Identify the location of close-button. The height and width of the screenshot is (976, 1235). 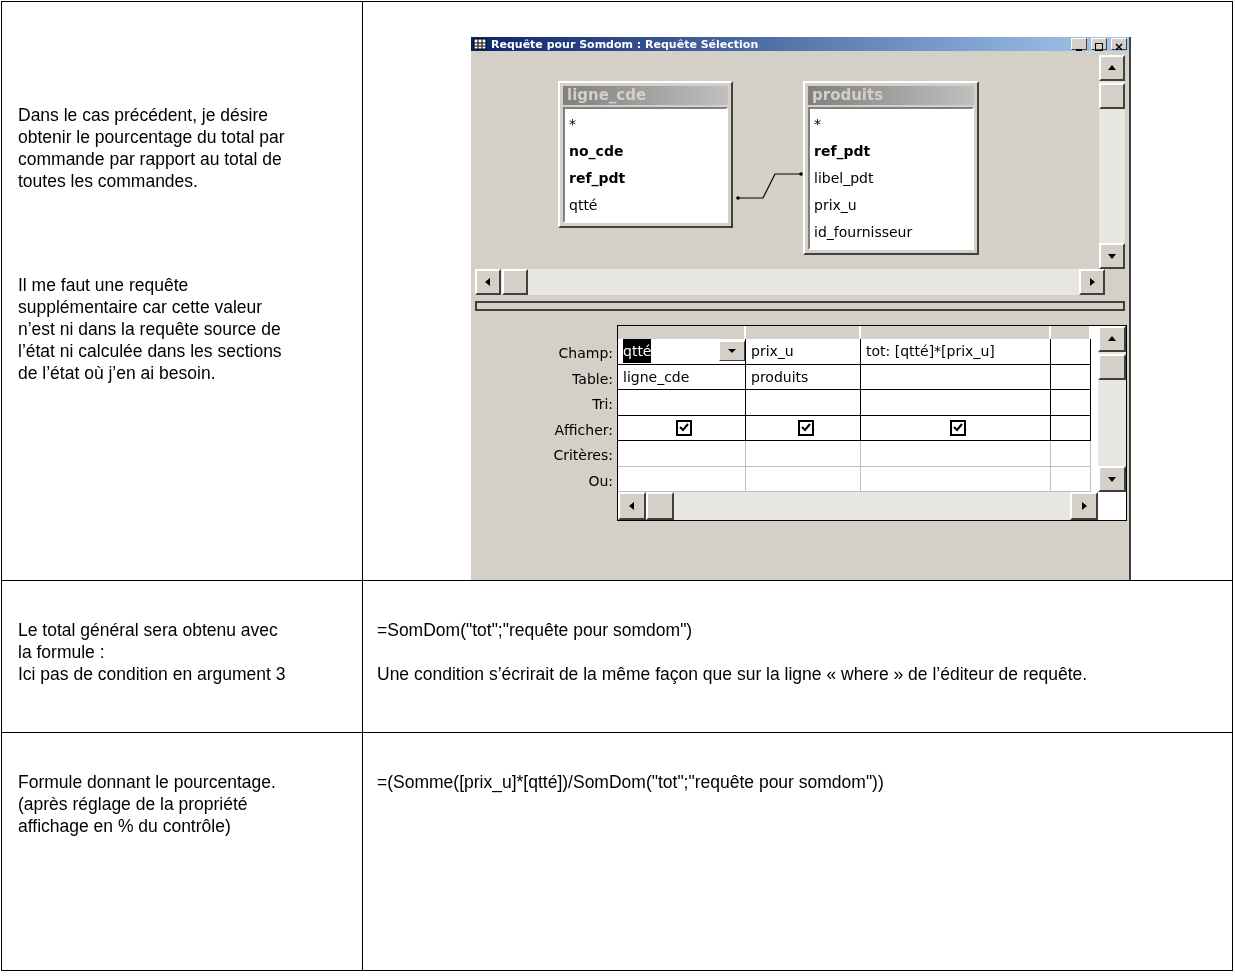
(1119, 44).